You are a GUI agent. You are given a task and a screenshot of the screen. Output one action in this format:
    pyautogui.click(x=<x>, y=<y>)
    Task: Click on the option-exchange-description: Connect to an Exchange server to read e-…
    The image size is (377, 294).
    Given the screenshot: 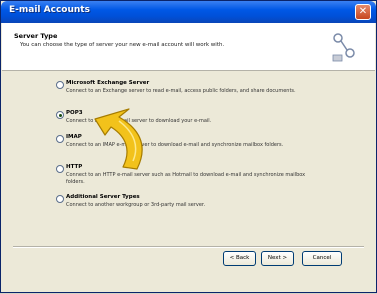 What is the action you would take?
    pyautogui.click(x=181, y=91)
    